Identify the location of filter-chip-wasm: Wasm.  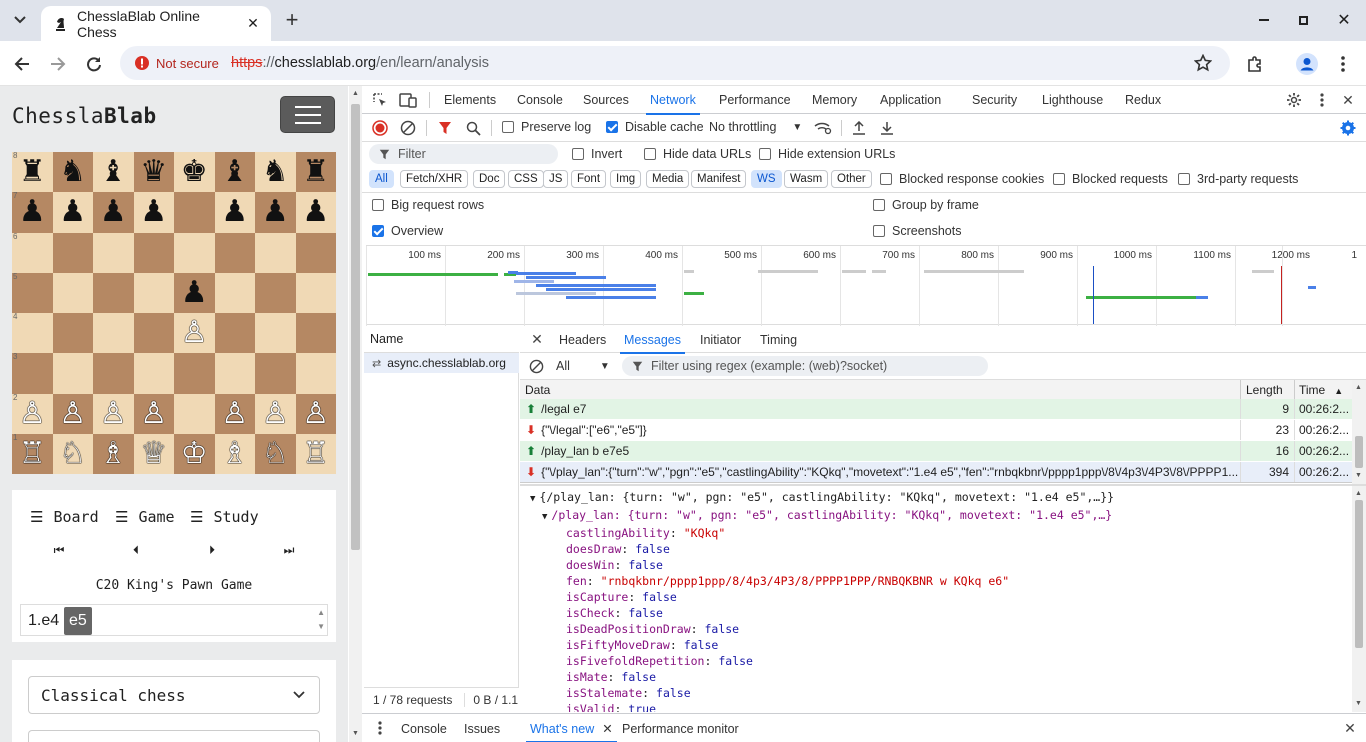
(806, 179).